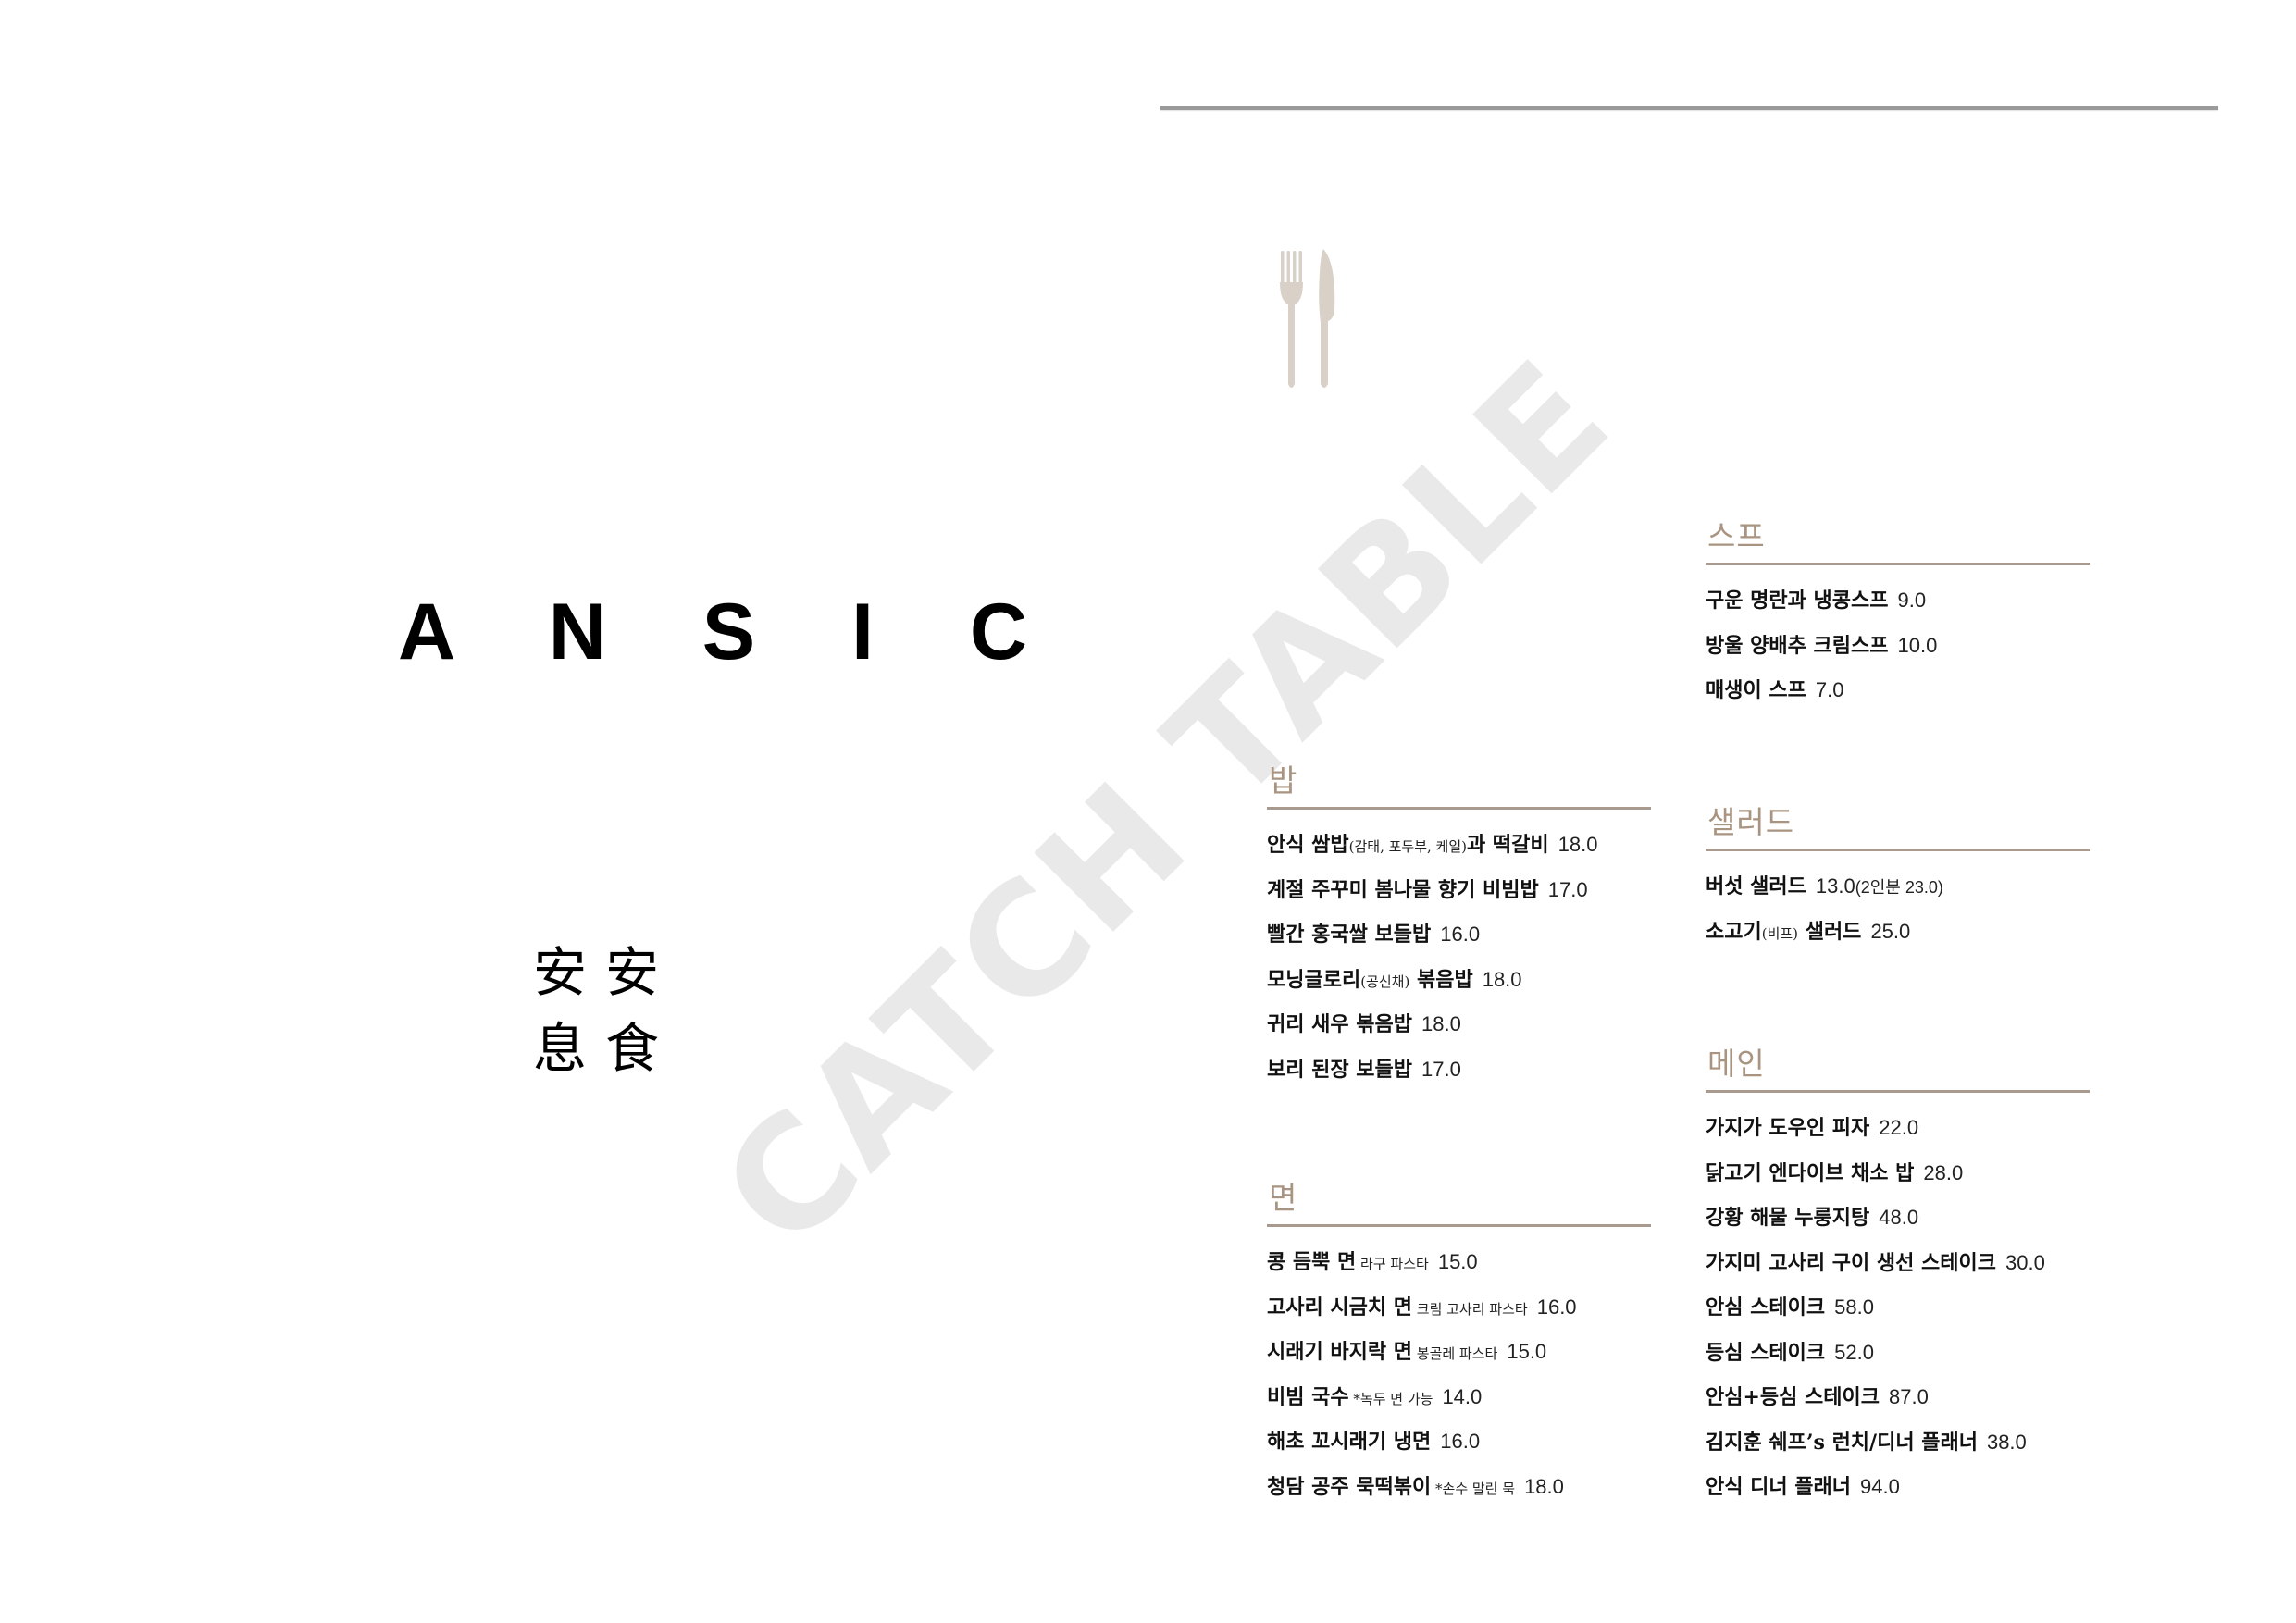 The width and height of the screenshot is (2296, 1623). I want to click on item-price: 48.0, so click(1899, 1217).